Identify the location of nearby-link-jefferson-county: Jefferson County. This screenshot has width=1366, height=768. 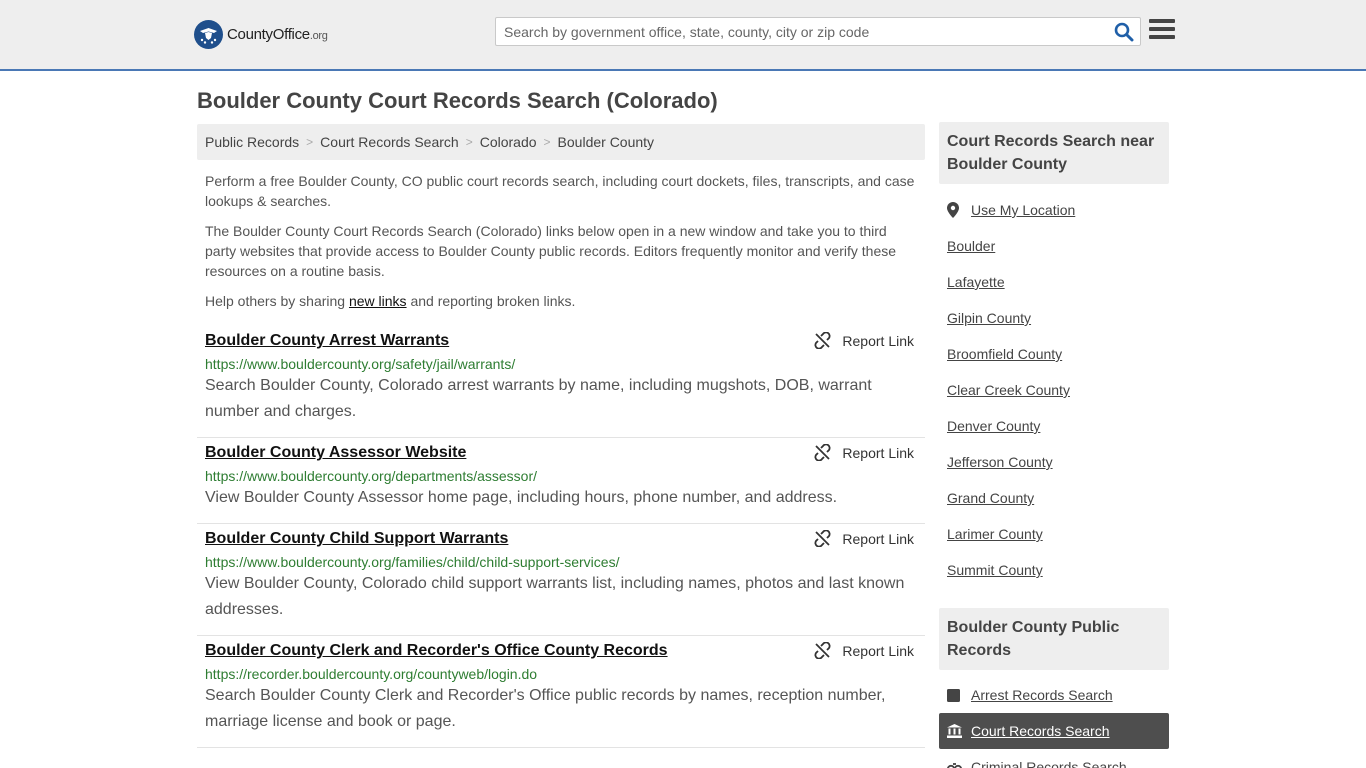
(1000, 462).